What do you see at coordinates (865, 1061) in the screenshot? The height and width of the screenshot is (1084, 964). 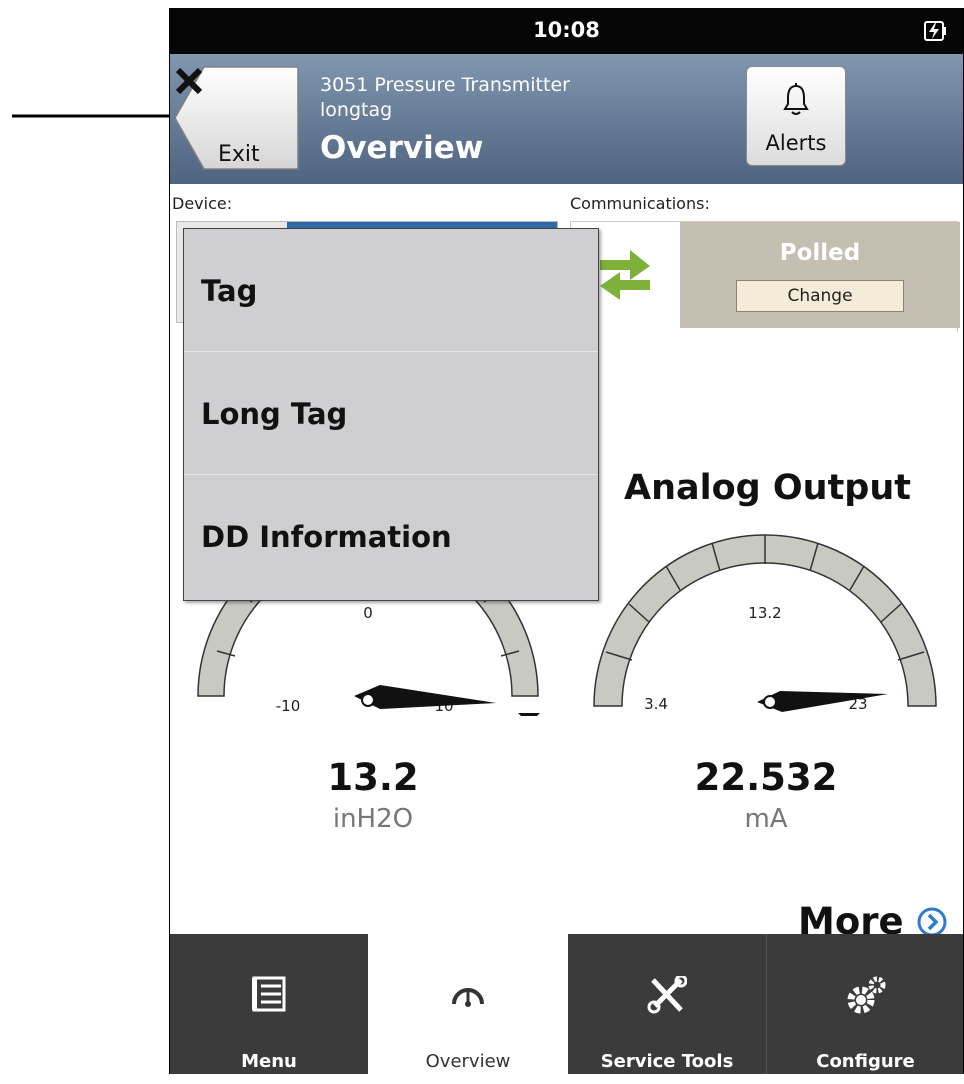 I see `nav-configure-label: Configure` at bounding box center [865, 1061].